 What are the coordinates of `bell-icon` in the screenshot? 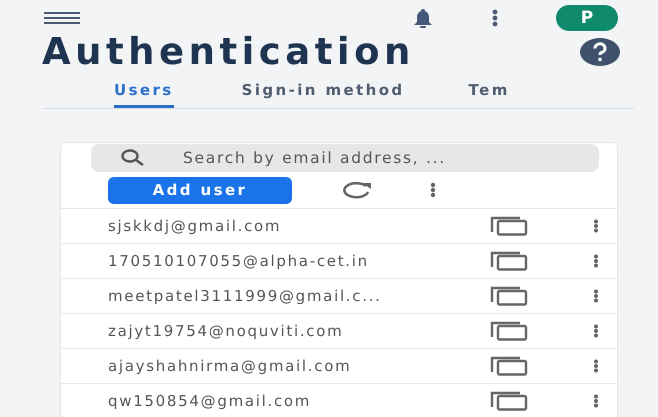 It's located at (423, 18).